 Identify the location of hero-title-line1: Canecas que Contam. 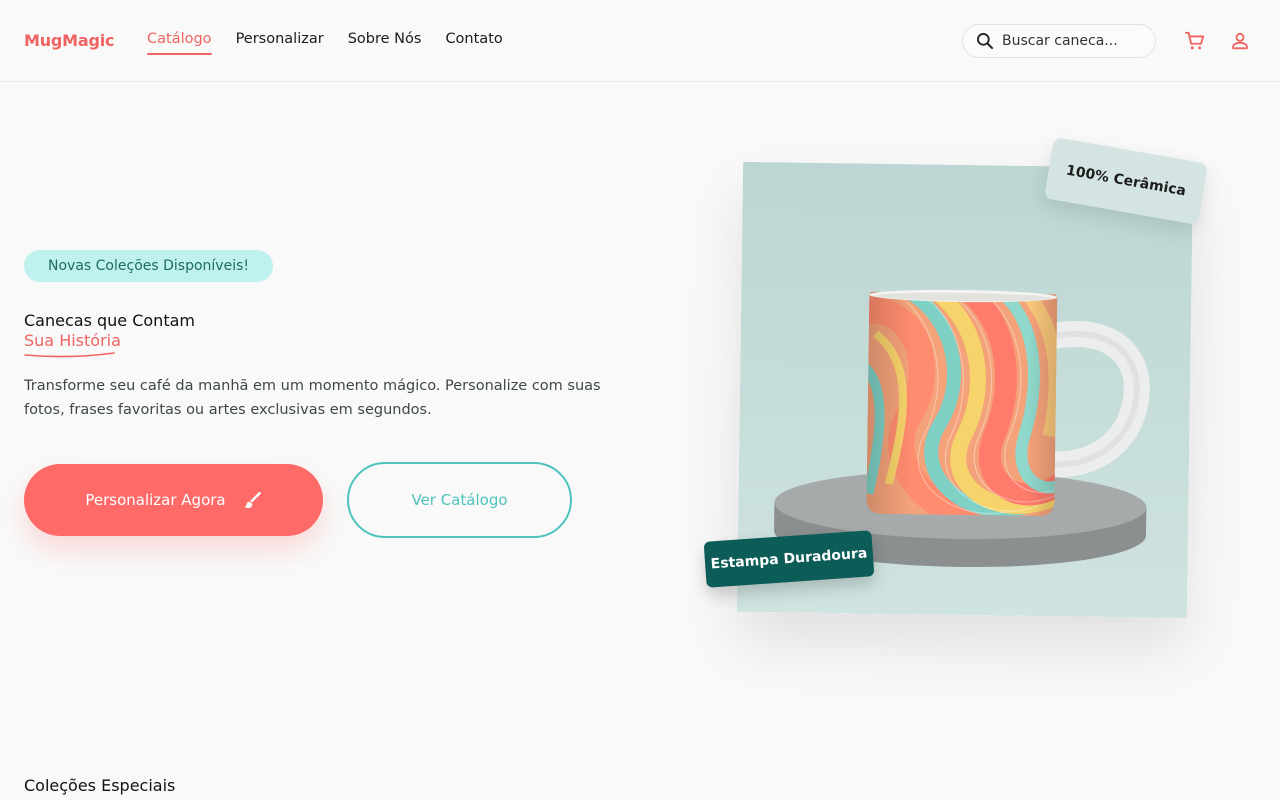
(109, 320).